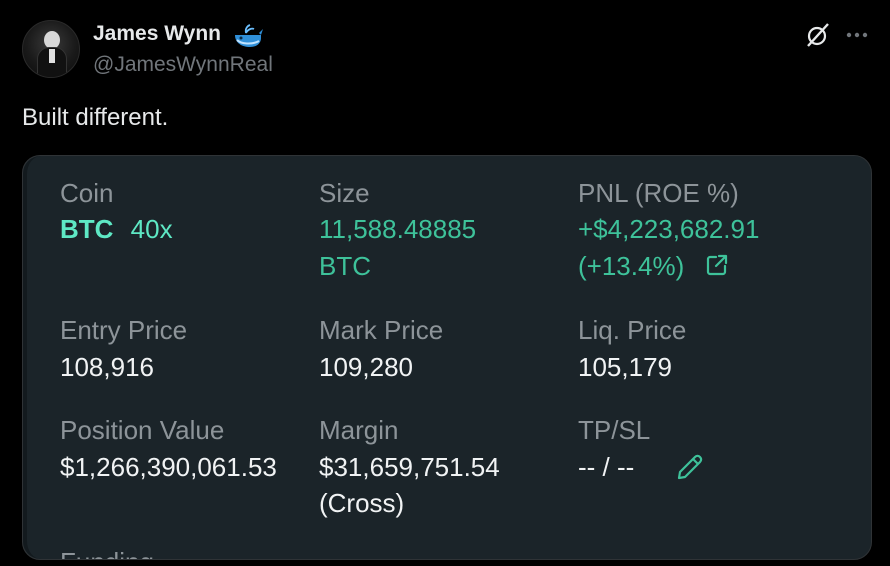  What do you see at coordinates (151, 229) in the screenshot?
I see `leverage-value: 40x` at bounding box center [151, 229].